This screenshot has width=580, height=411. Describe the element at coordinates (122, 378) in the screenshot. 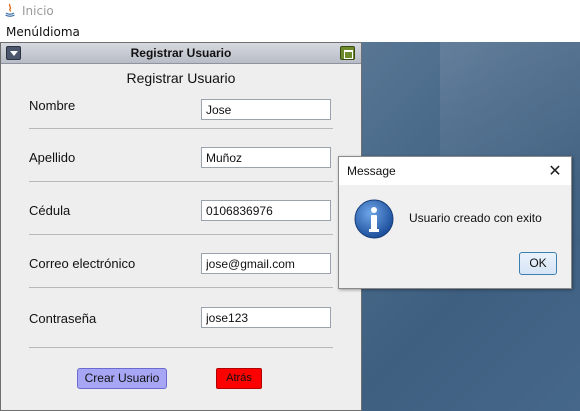

I see `crear-usuario-button: Crear Usuario` at that location.